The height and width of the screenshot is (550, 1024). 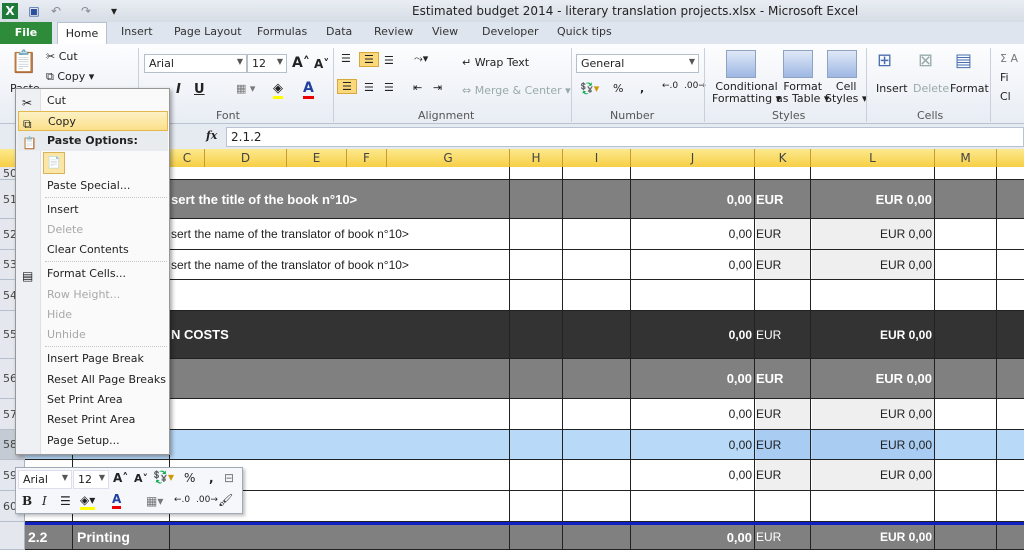 What do you see at coordinates (1004, 77) in the screenshot?
I see `fill-button: Fi` at bounding box center [1004, 77].